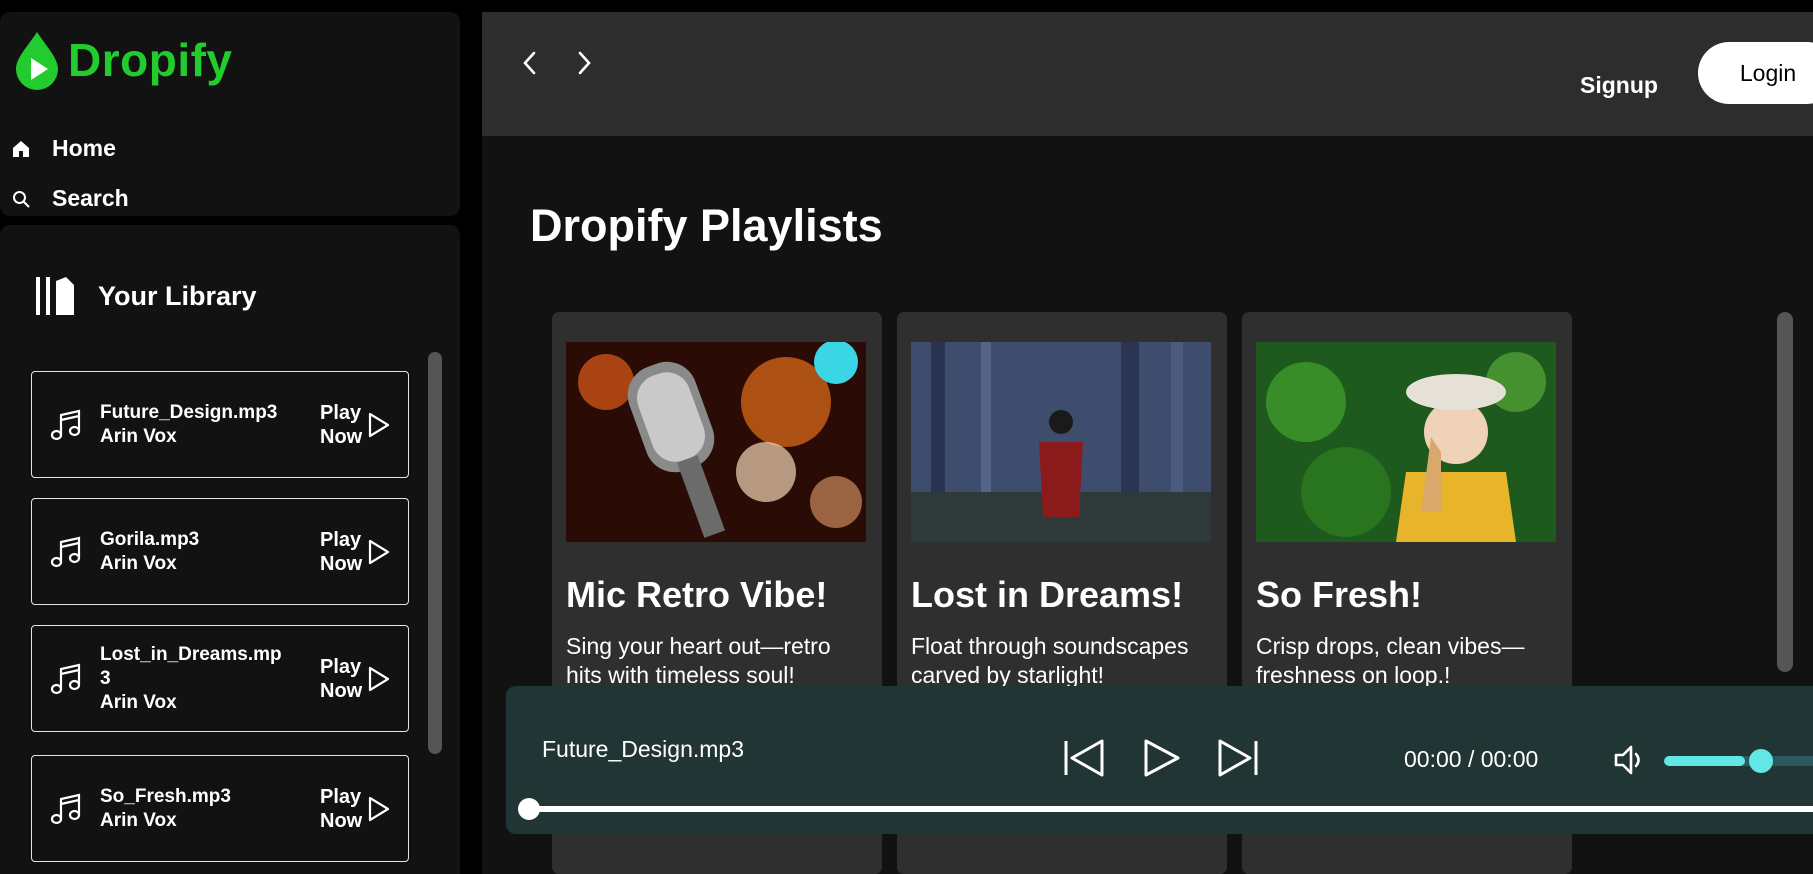 Image resolution: width=1813 pixels, height=874 pixels. I want to click on nav-home: Home, so click(64, 148).